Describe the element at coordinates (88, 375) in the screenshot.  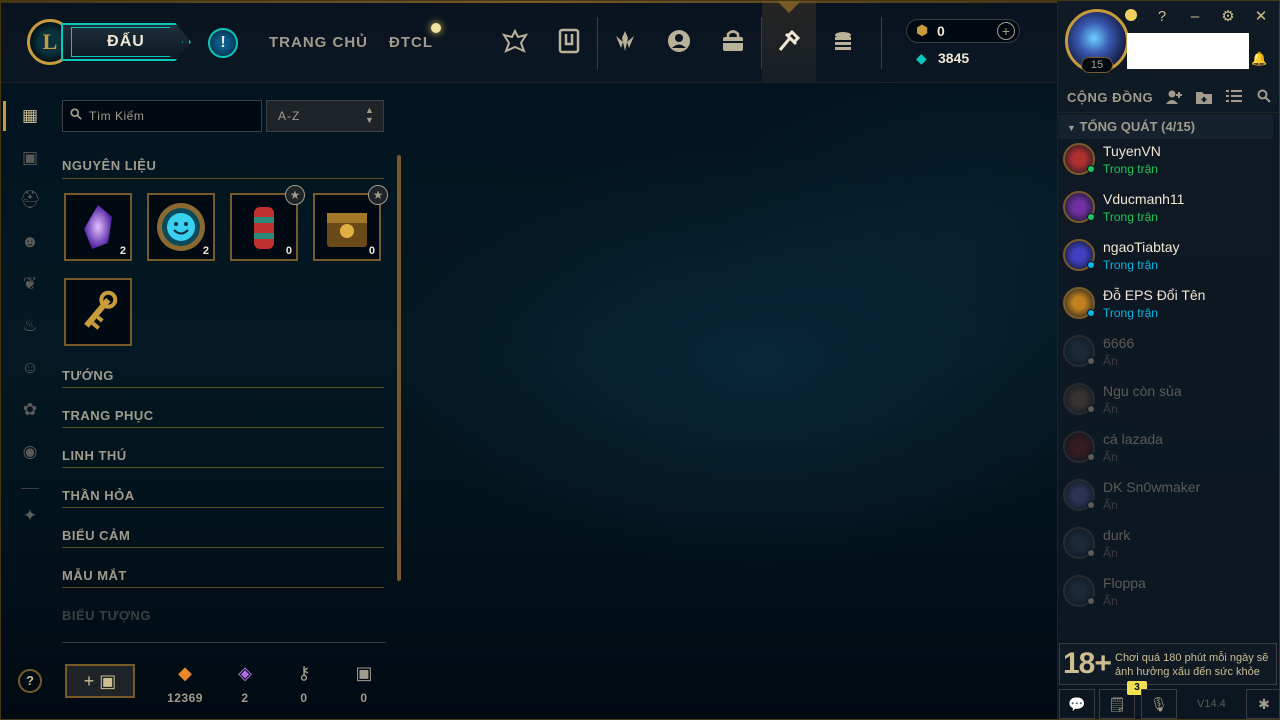
I see `section-champions: TƯỚNG` at that location.